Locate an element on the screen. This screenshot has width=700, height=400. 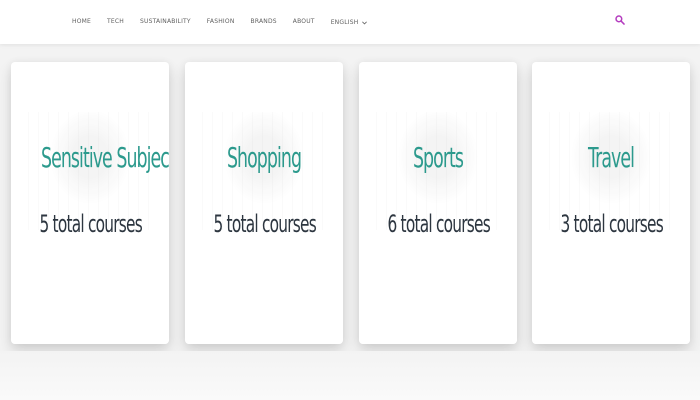
language-selector: ENGLISH is located at coordinates (350, 22).